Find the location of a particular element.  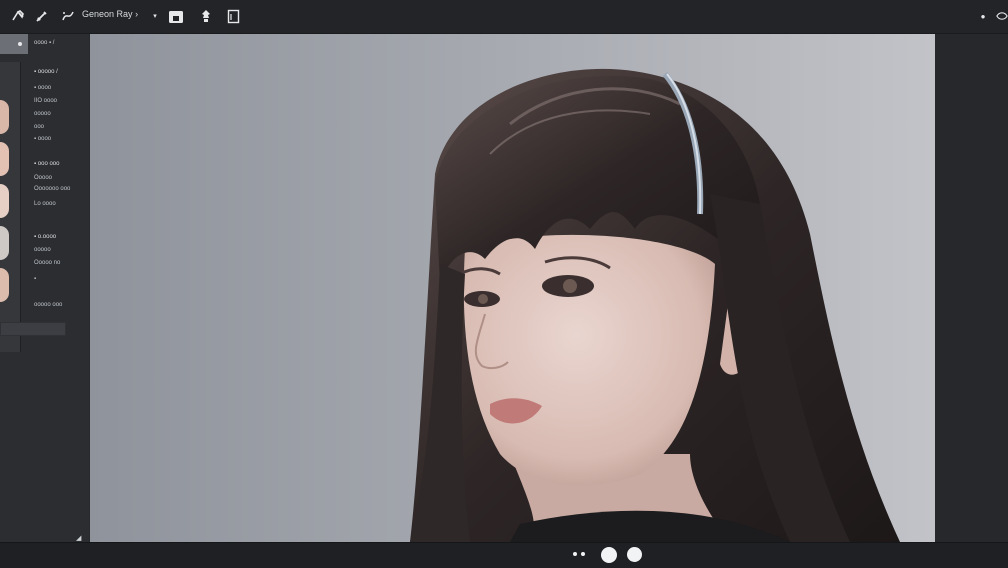

panel-slider is located at coordinates (33, 329).